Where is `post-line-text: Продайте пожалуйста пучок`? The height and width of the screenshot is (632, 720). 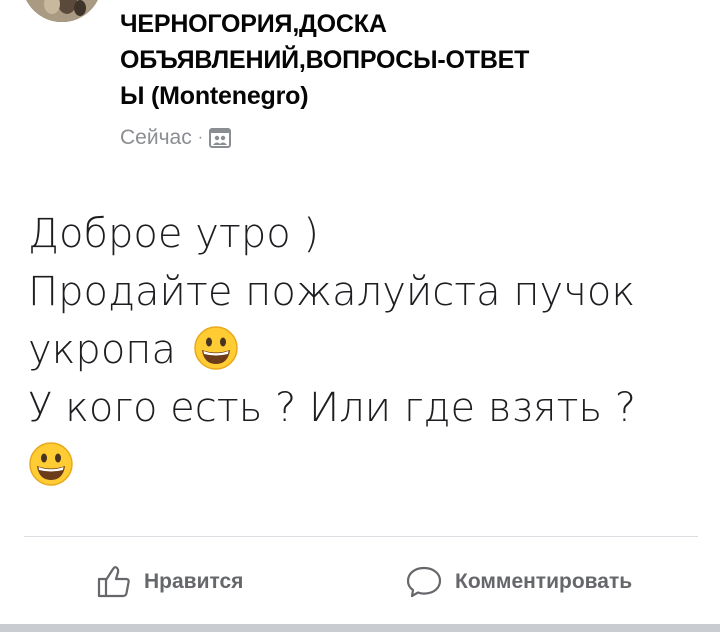 post-line-text: Продайте пожалуйста пучок is located at coordinates (332, 292).